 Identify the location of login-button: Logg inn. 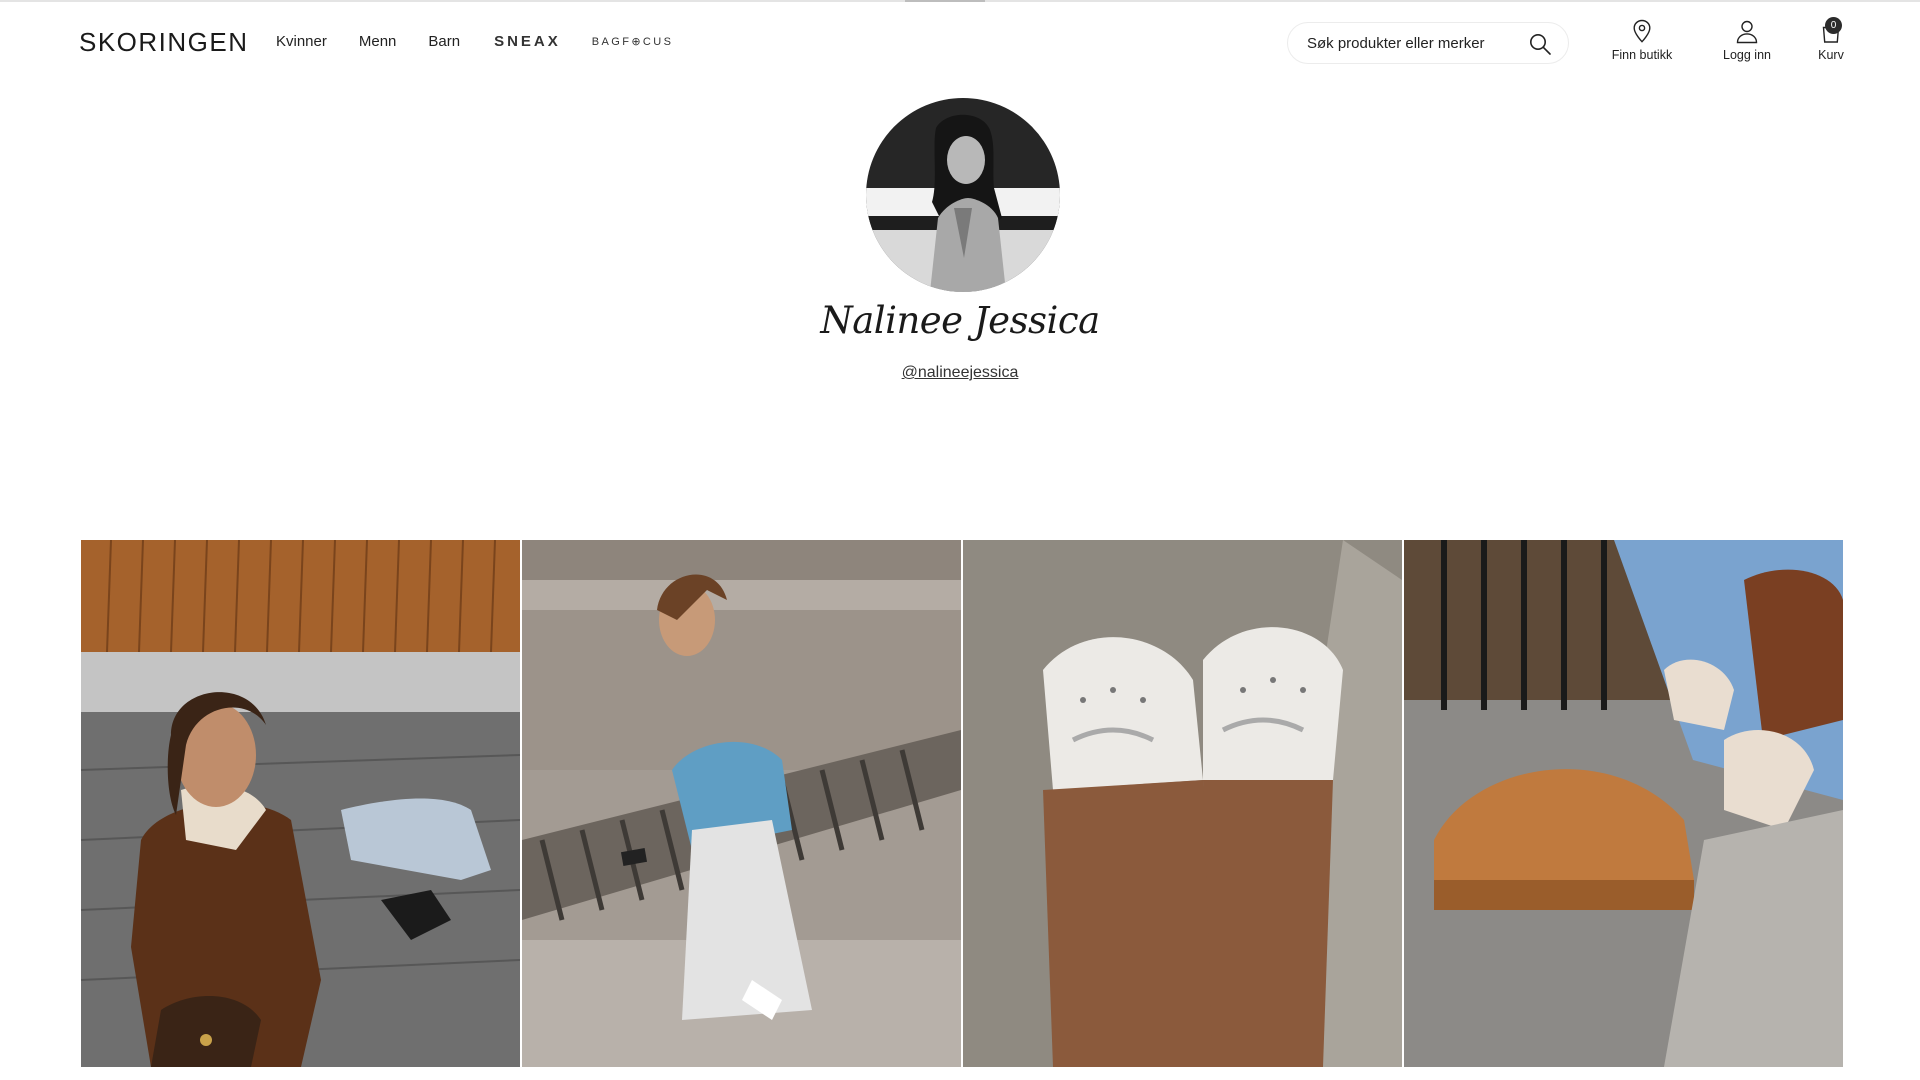
(1747, 40).